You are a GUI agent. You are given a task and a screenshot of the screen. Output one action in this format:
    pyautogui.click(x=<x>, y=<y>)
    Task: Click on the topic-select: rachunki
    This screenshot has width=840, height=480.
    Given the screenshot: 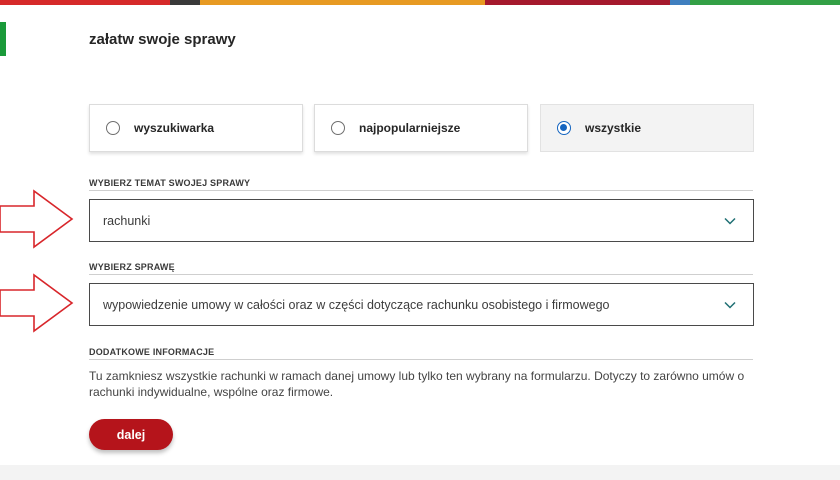 What is the action you would take?
    pyautogui.click(x=421, y=220)
    